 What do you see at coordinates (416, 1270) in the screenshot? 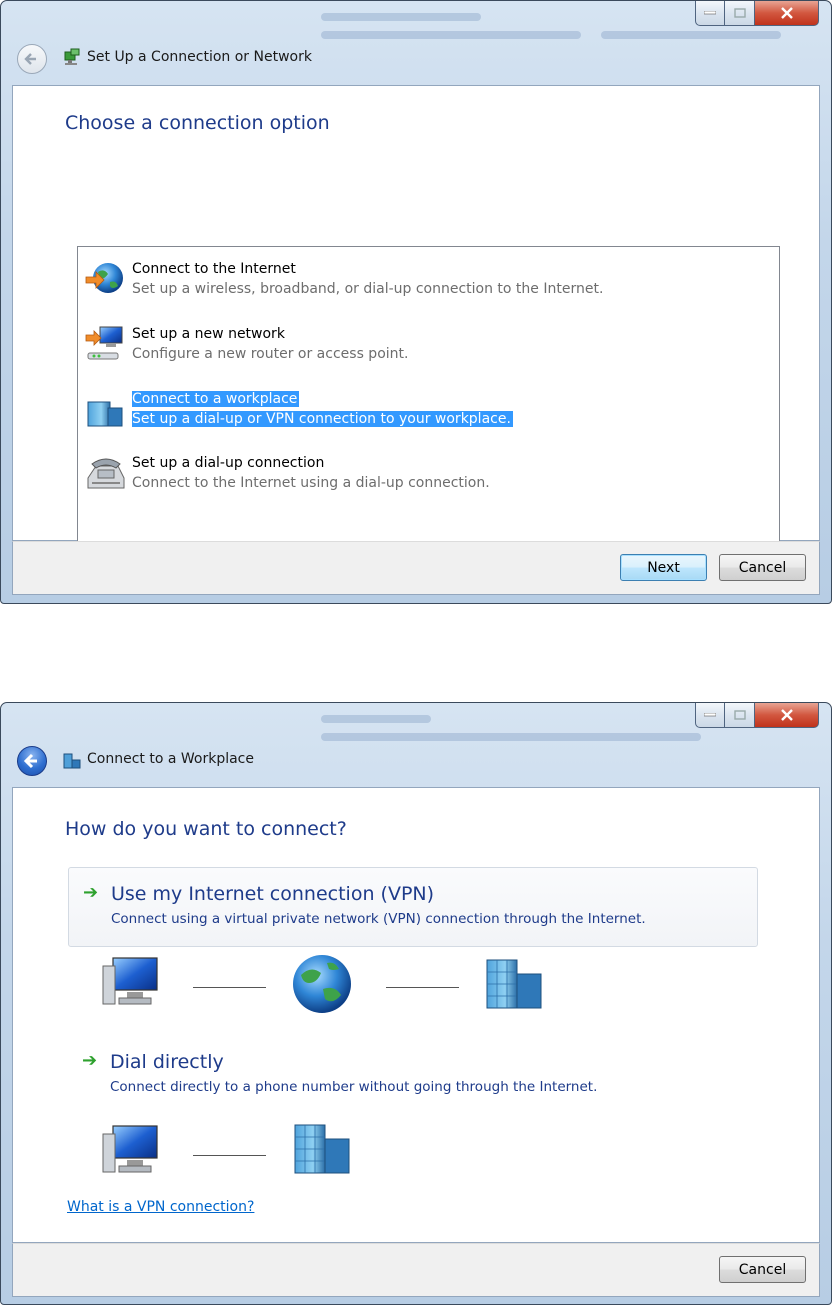
I see `button-bar: Cancel` at bounding box center [416, 1270].